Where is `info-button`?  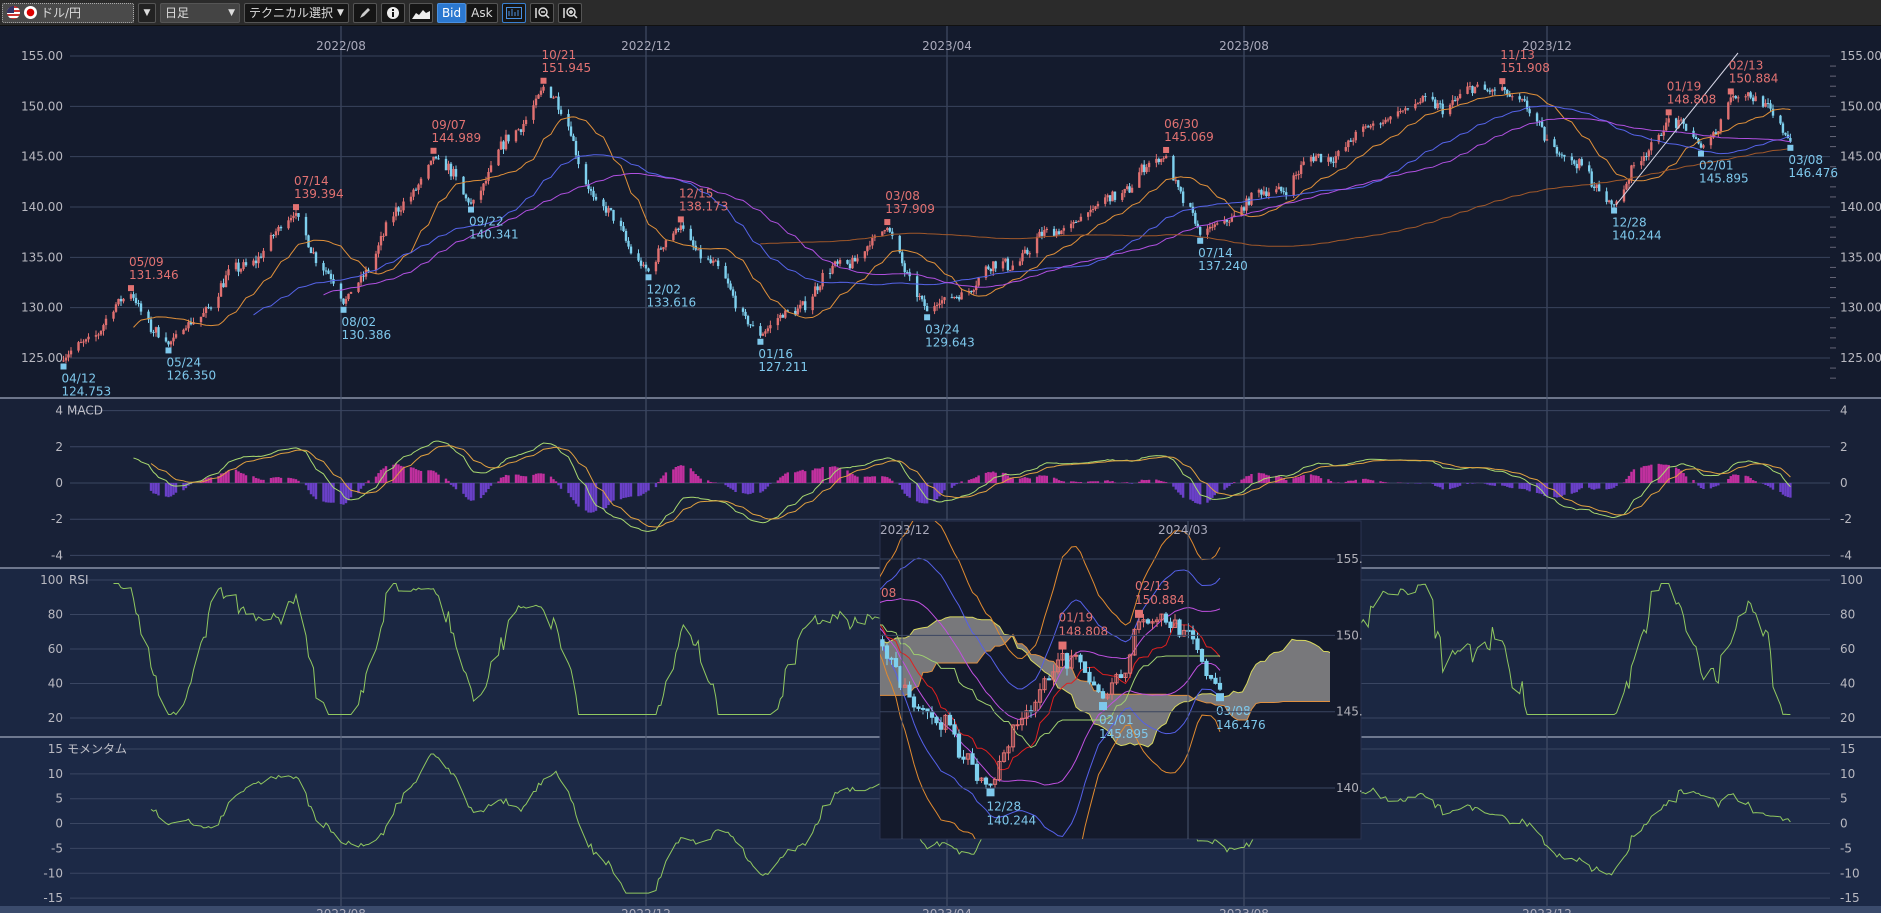 info-button is located at coordinates (392, 12).